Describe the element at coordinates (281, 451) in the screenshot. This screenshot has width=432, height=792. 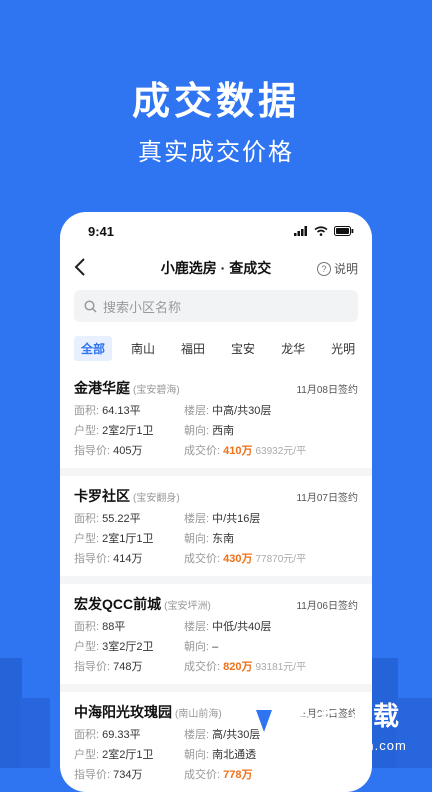
I see `unit-price: 63932元/平` at that location.